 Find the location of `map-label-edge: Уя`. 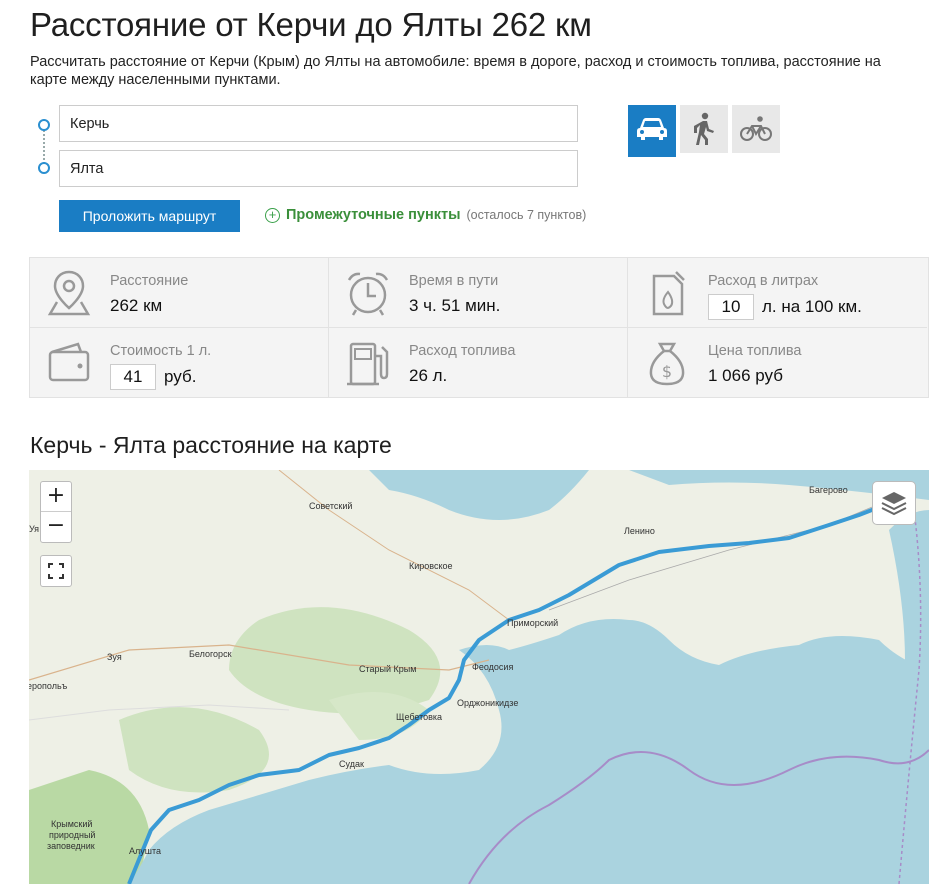

map-label-edge: Уя is located at coordinates (34, 529).